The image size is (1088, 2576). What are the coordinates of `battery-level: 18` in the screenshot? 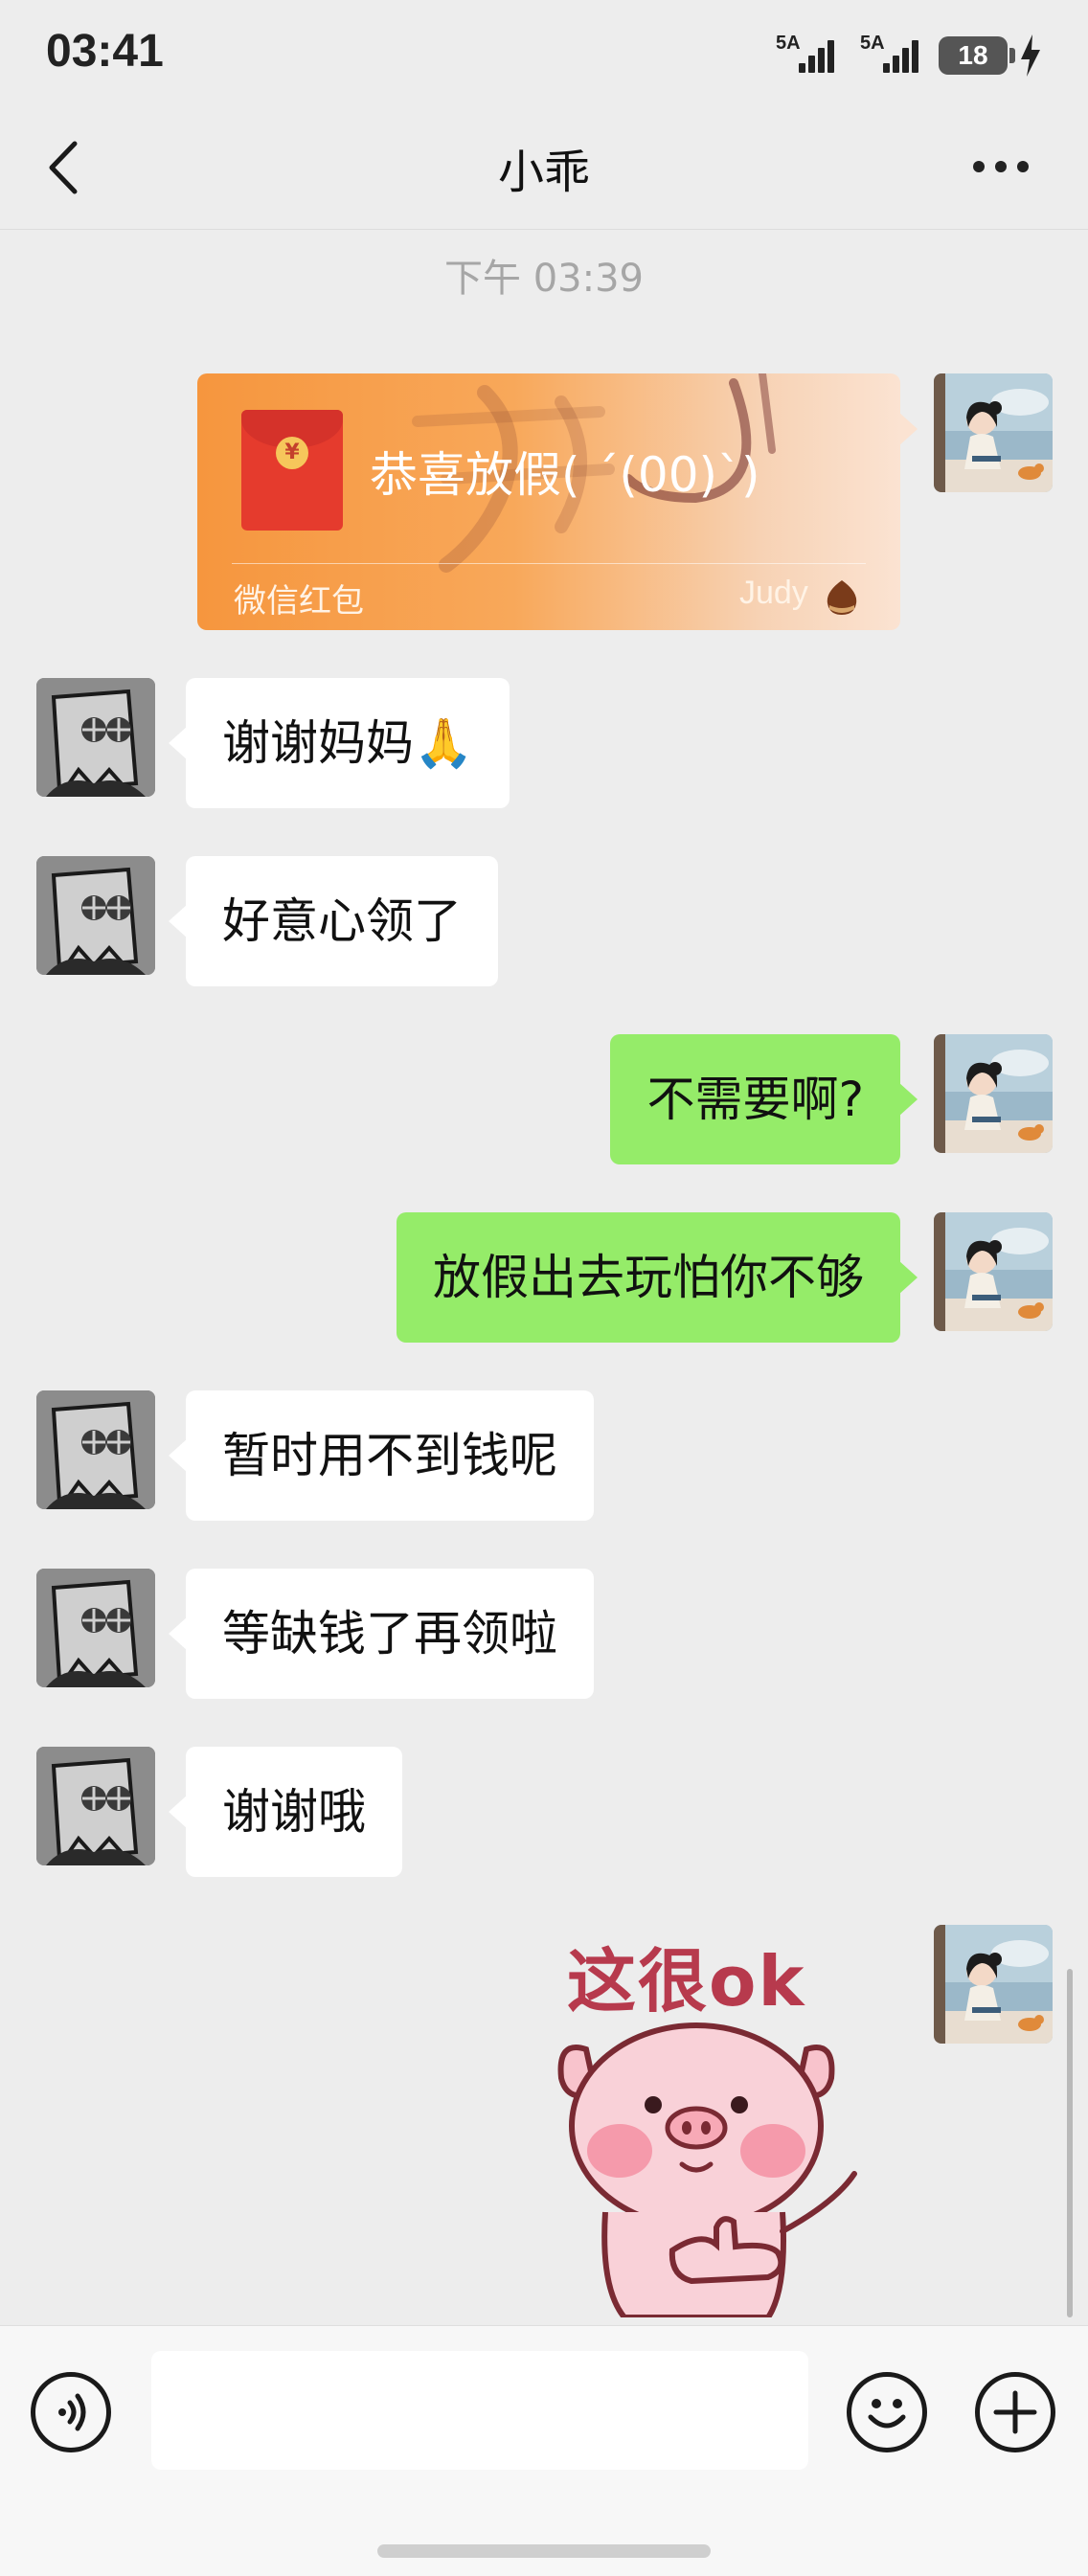 It's located at (973, 55).